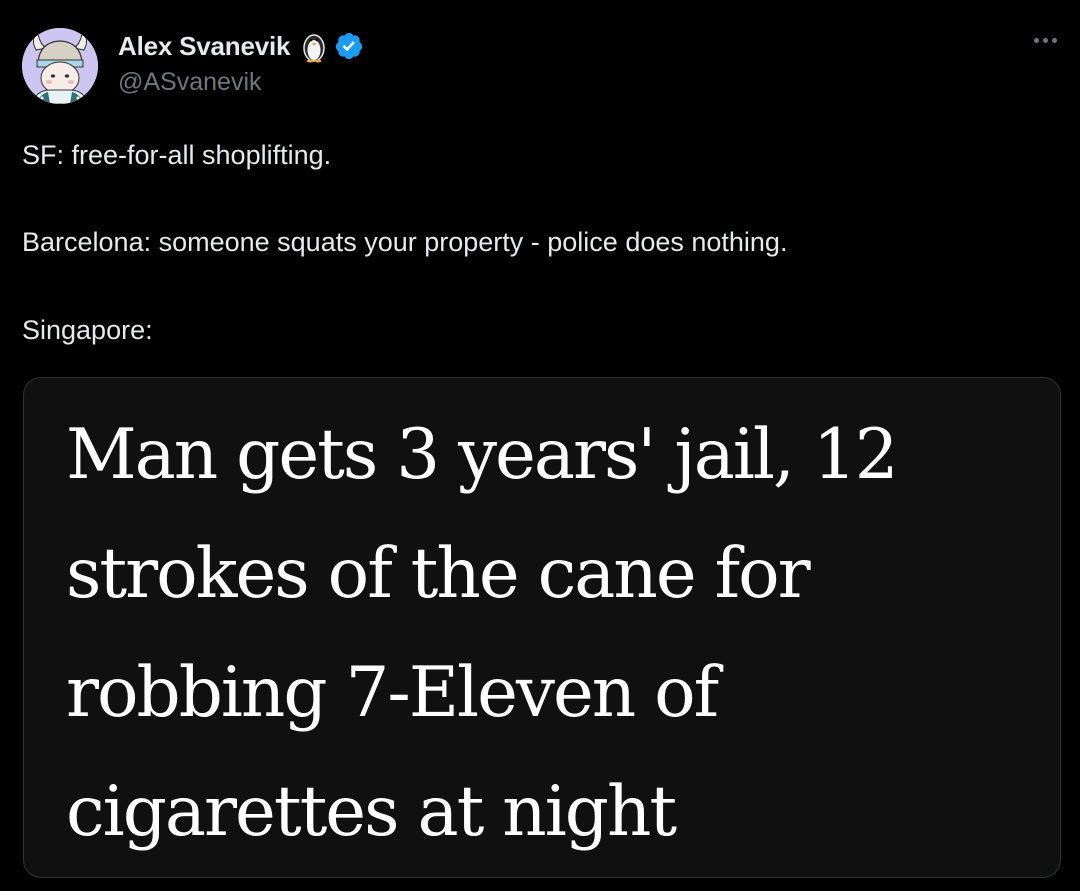  I want to click on author-handle: @ASvanevik, so click(190, 82).